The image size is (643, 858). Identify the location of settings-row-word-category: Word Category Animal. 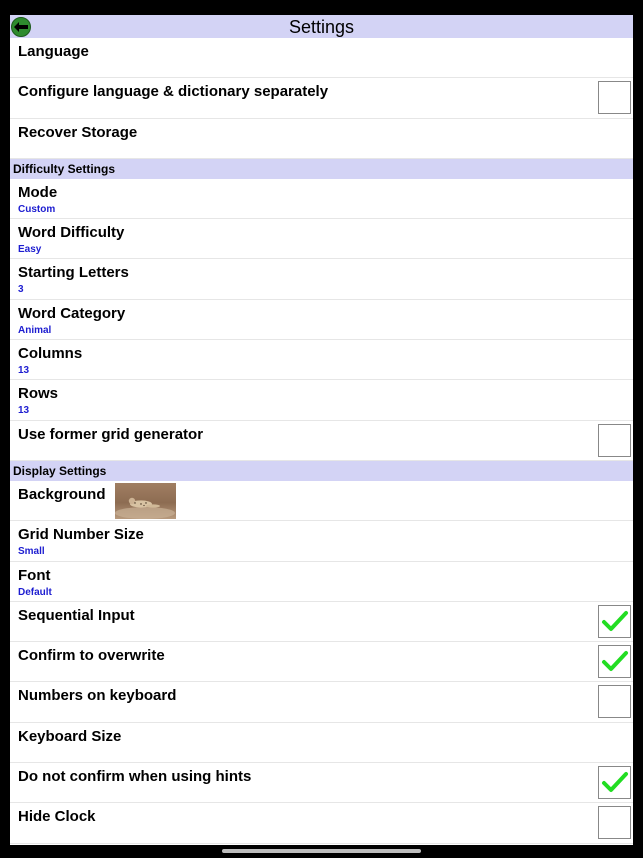
(321, 320).